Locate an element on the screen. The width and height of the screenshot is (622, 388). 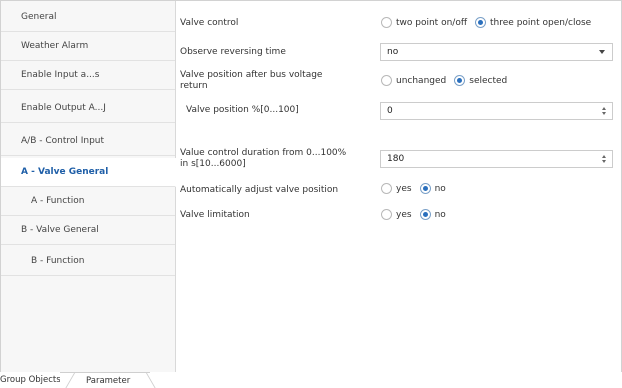
sidebar-item-enable-output: Enable Output A...J is located at coordinates (88, 108).